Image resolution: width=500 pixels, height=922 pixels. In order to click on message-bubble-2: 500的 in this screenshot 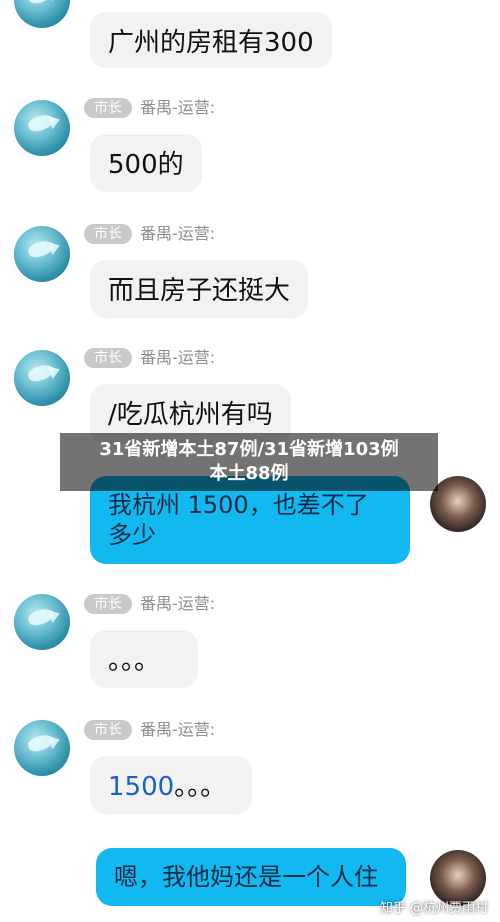, I will do `click(146, 163)`.